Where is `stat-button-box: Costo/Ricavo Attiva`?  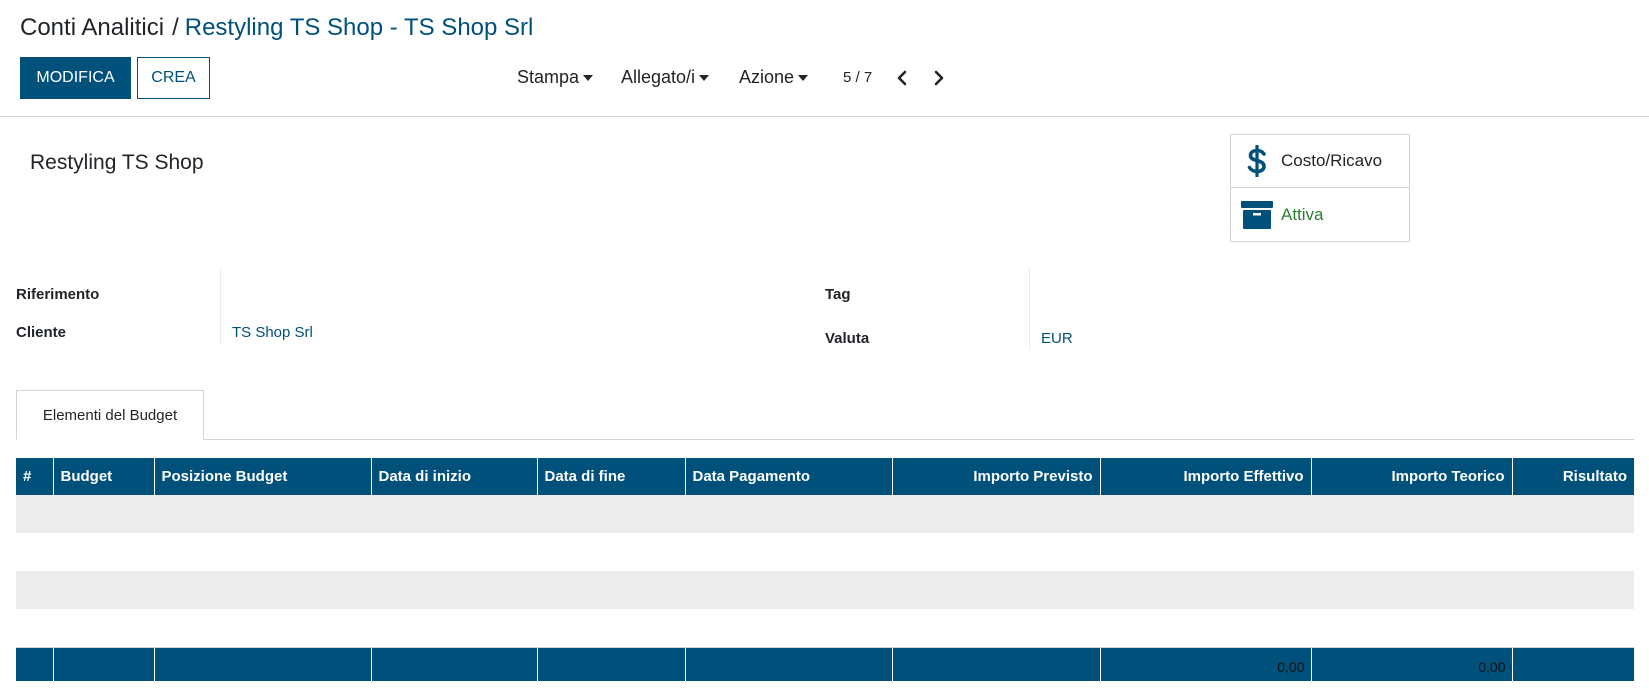
stat-button-box: Costo/Ricavo Attiva is located at coordinates (1320, 188).